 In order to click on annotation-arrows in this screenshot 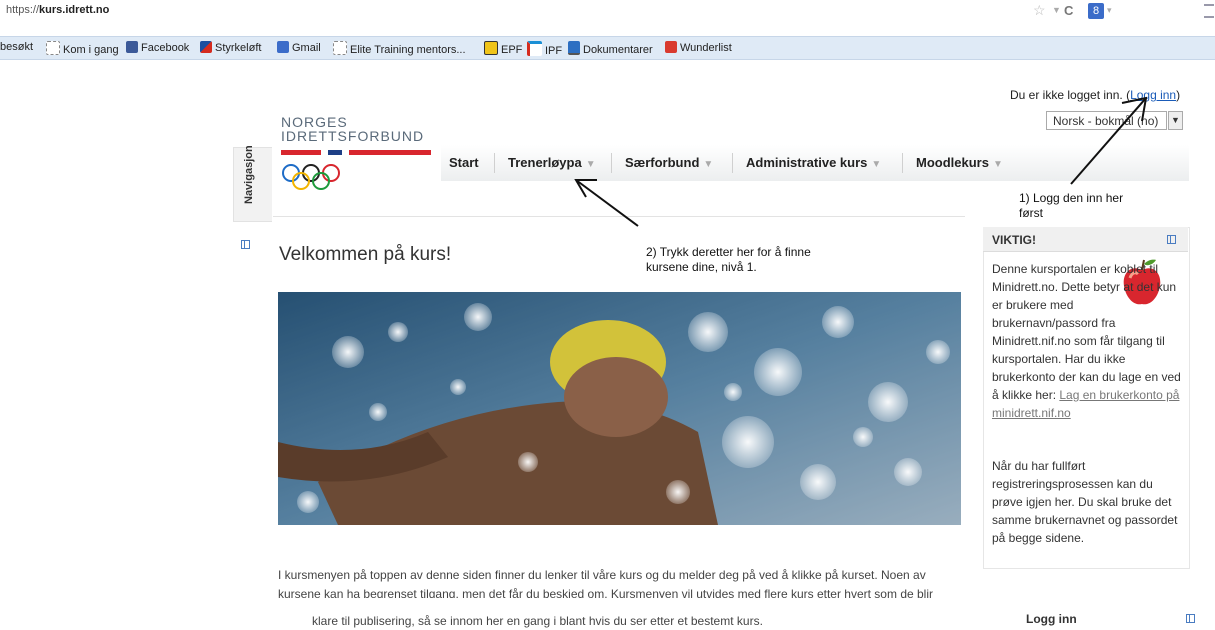, I will do `click(861, 161)`.